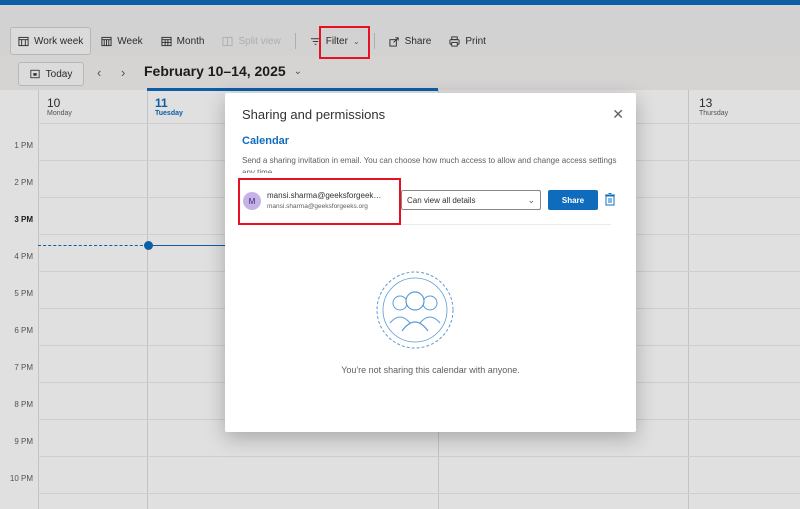  What do you see at coordinates (319, 201) in the screenshot?
I see `email-highlight-box` at bounding box center [319, 201].